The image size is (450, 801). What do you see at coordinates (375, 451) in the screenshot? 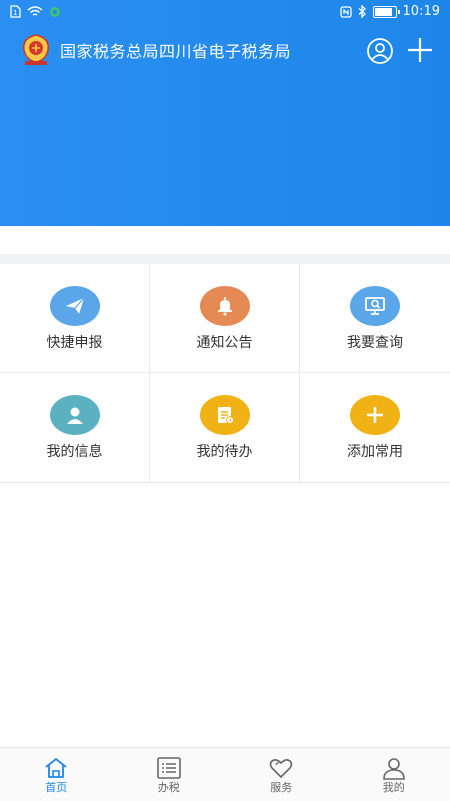
I see `add-favorite-label: 添加常用` at bounding box center [375, 451].